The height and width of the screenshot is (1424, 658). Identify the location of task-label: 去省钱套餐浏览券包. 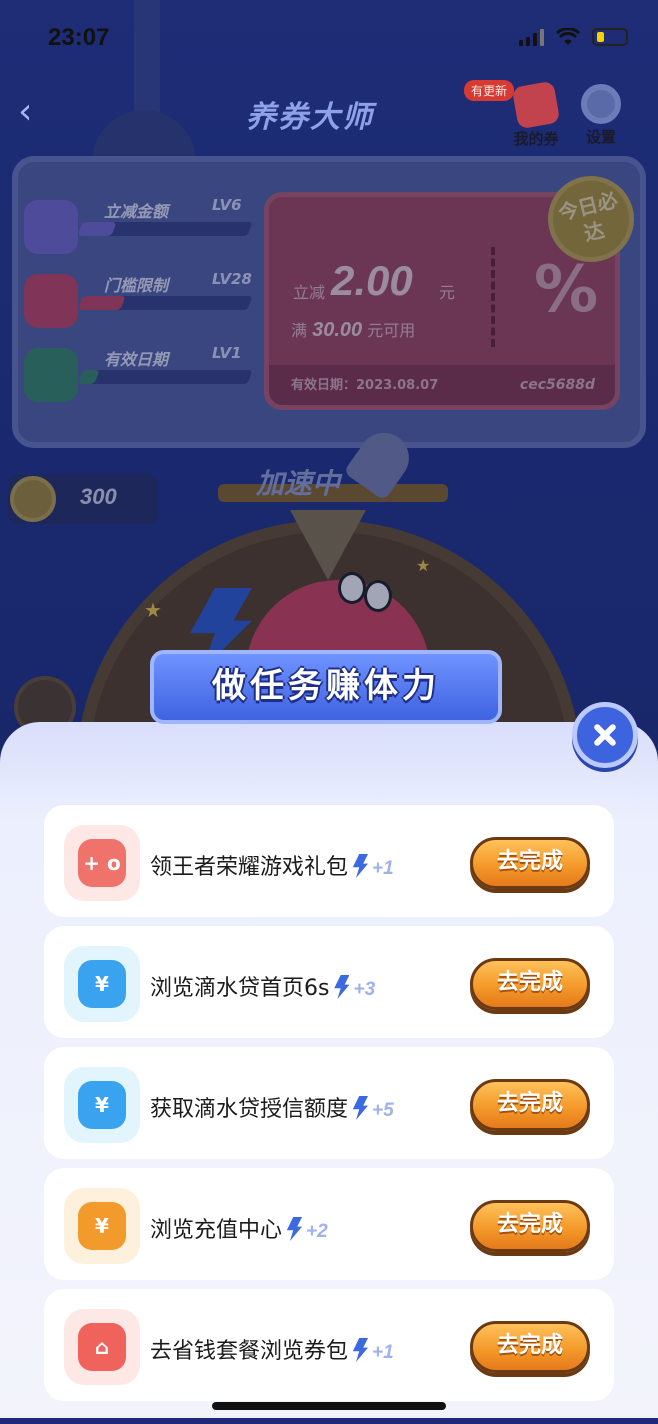
(249, 1351).